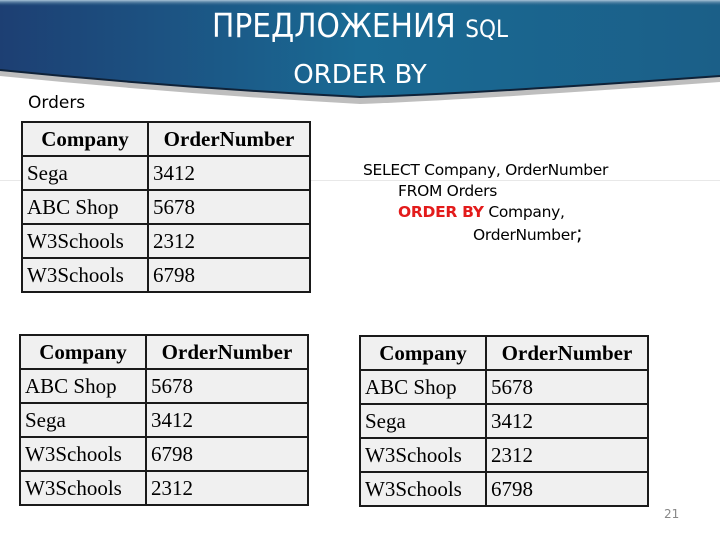 The height and width of the screenshot is (540, 720). I want to click on order-by-columns: Company,, so click(524, 212).